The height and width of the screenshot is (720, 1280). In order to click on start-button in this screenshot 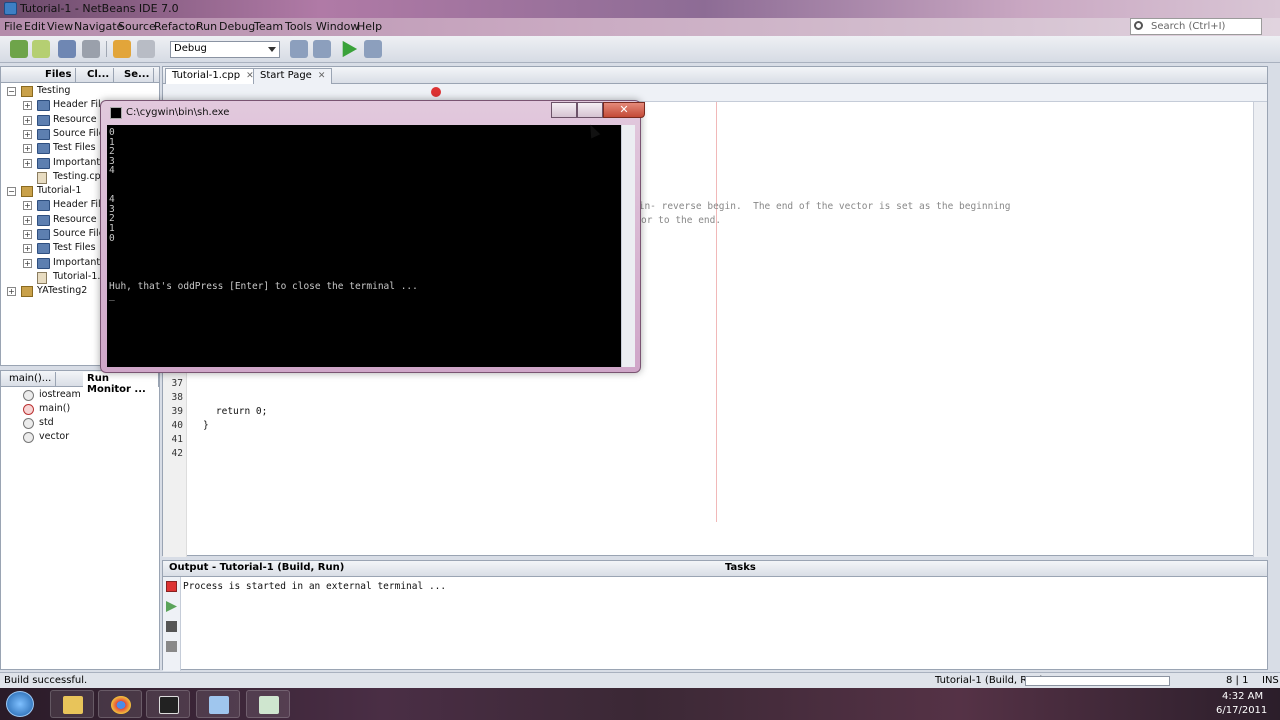, I will do `click(20, 704)`.